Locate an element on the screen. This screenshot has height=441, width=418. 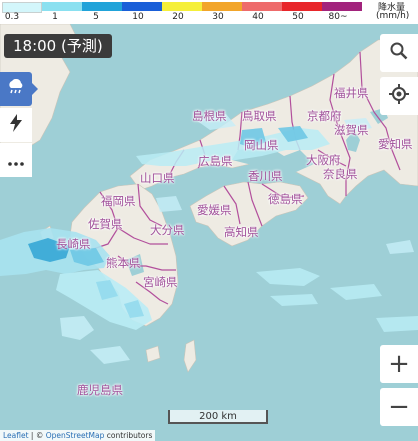
pref-label: 滋賀県 is located at coordinates (351, 130).